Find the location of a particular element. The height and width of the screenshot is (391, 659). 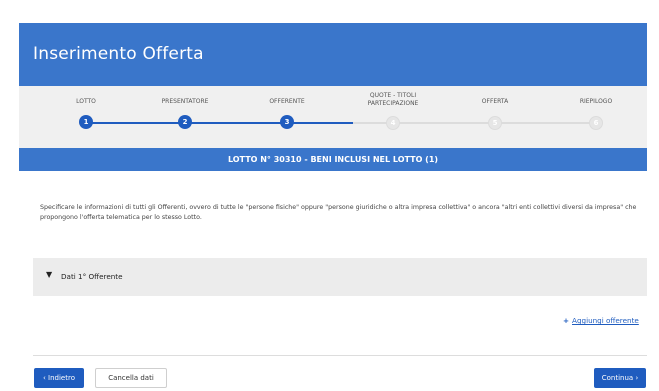

step-3-indicator: 3 is located at coordinates (287, 122).